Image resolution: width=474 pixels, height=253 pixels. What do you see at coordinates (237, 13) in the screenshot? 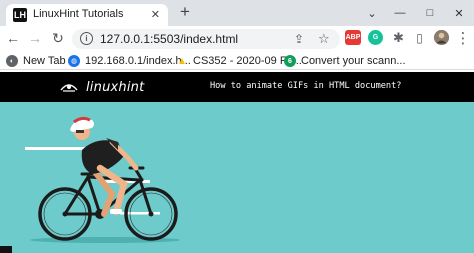
I see `tab-strip: LH LinuxHint Tutorials ✕ + ⌄ — □ ✕` at bounding box center [237, 13].